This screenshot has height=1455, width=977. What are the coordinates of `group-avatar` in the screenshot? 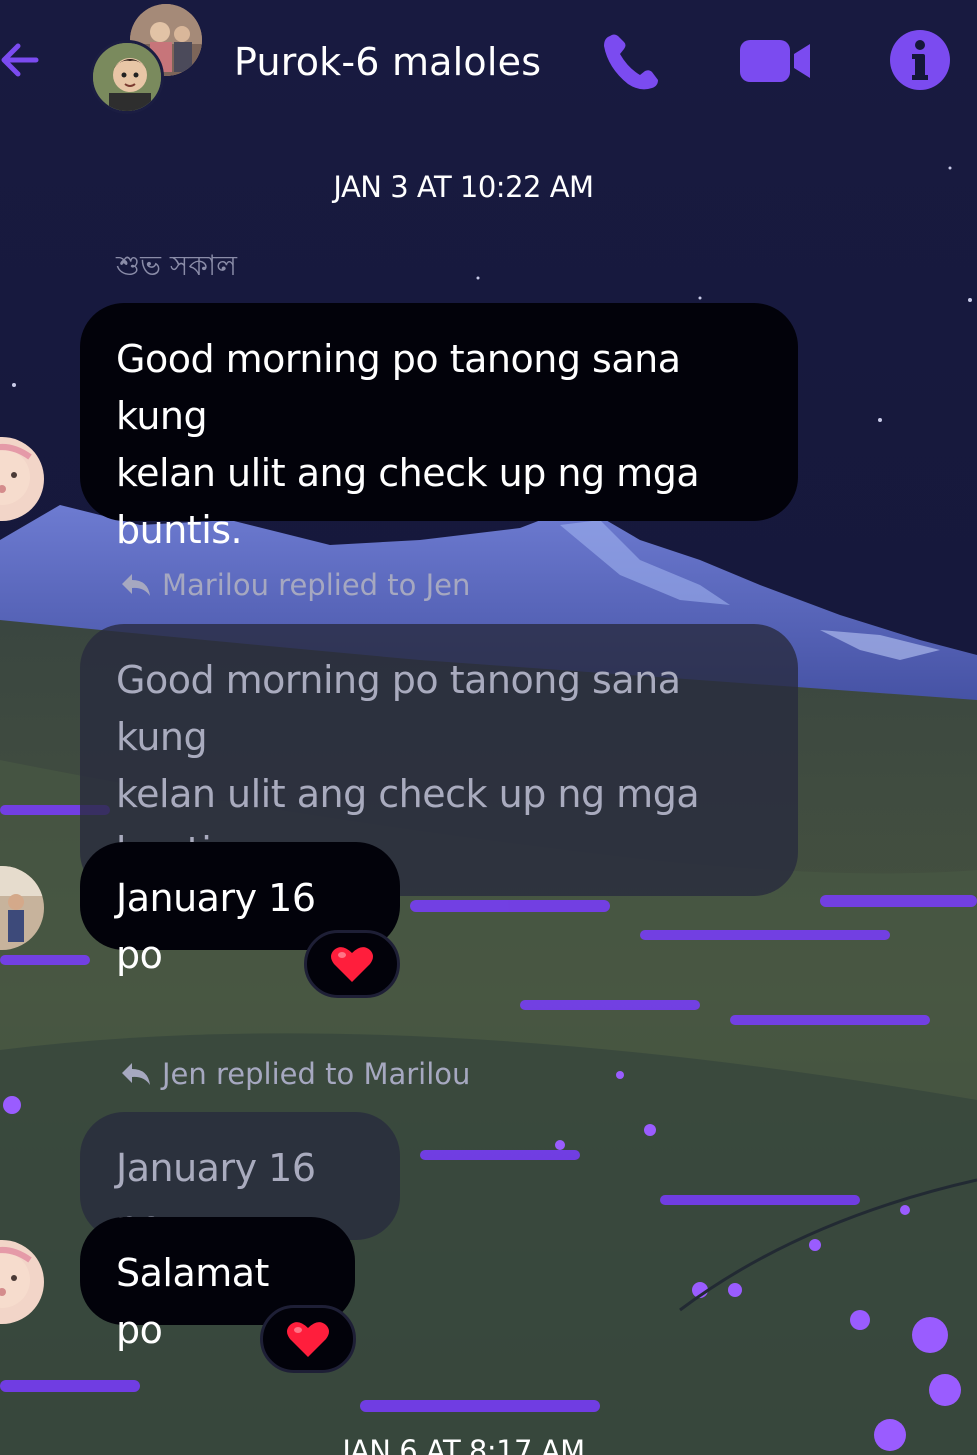 It's located at (147, 60).